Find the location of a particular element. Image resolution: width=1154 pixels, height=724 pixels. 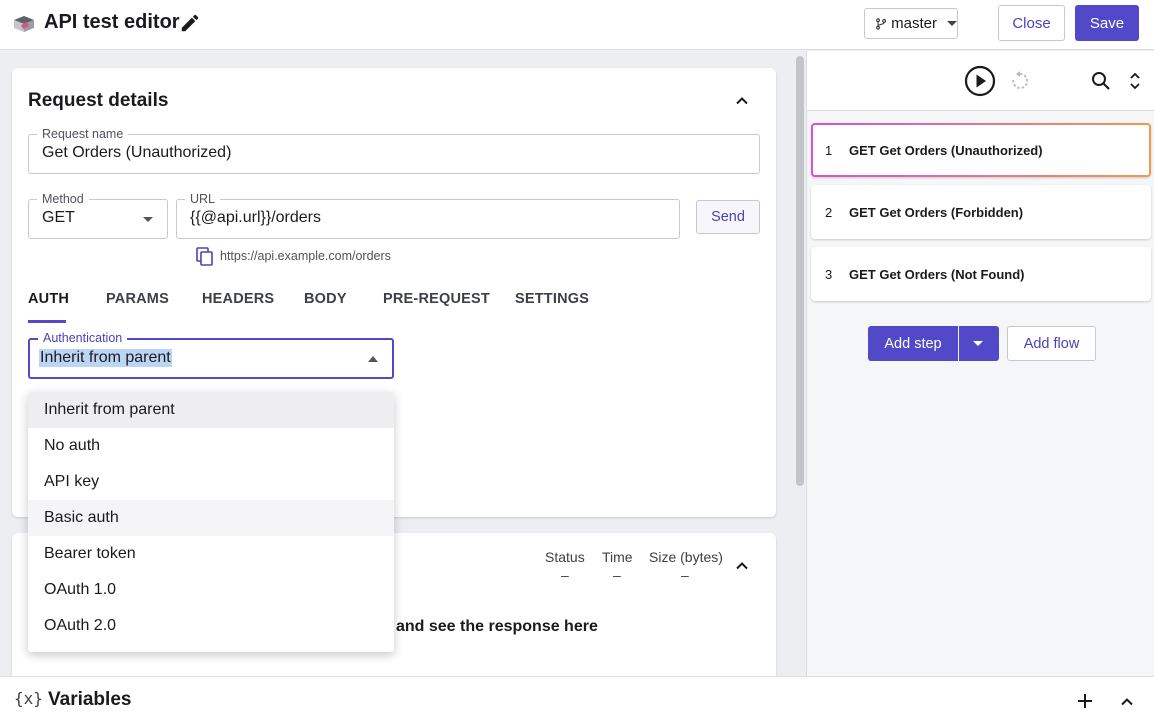

pencil-icon is located at coordinates (190, 23).